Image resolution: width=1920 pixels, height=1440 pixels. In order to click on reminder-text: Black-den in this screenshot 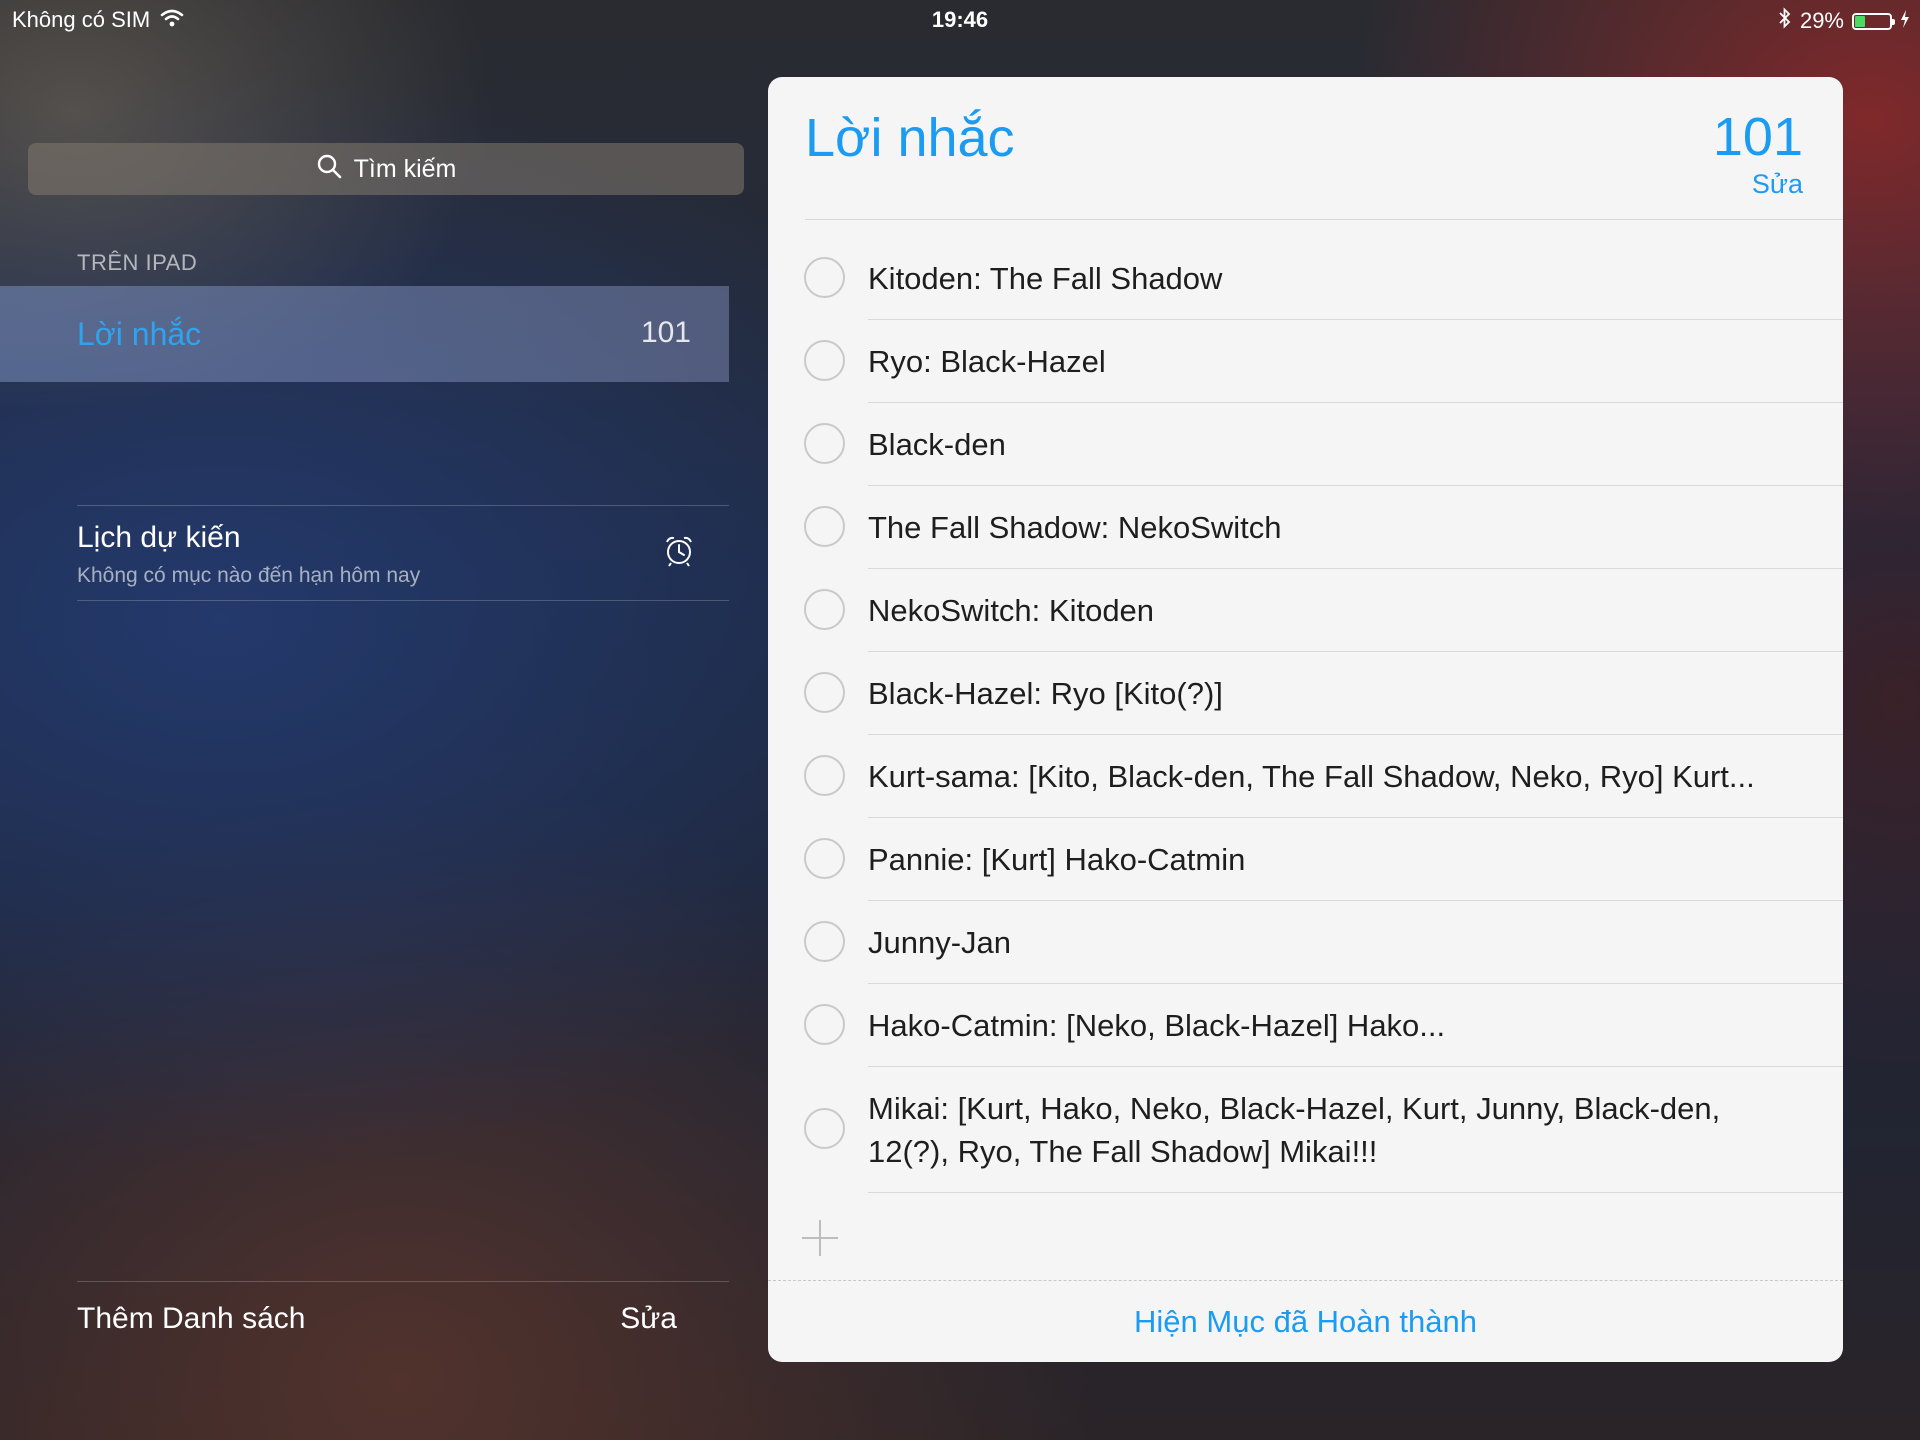, I will do `click(962, 444)`.